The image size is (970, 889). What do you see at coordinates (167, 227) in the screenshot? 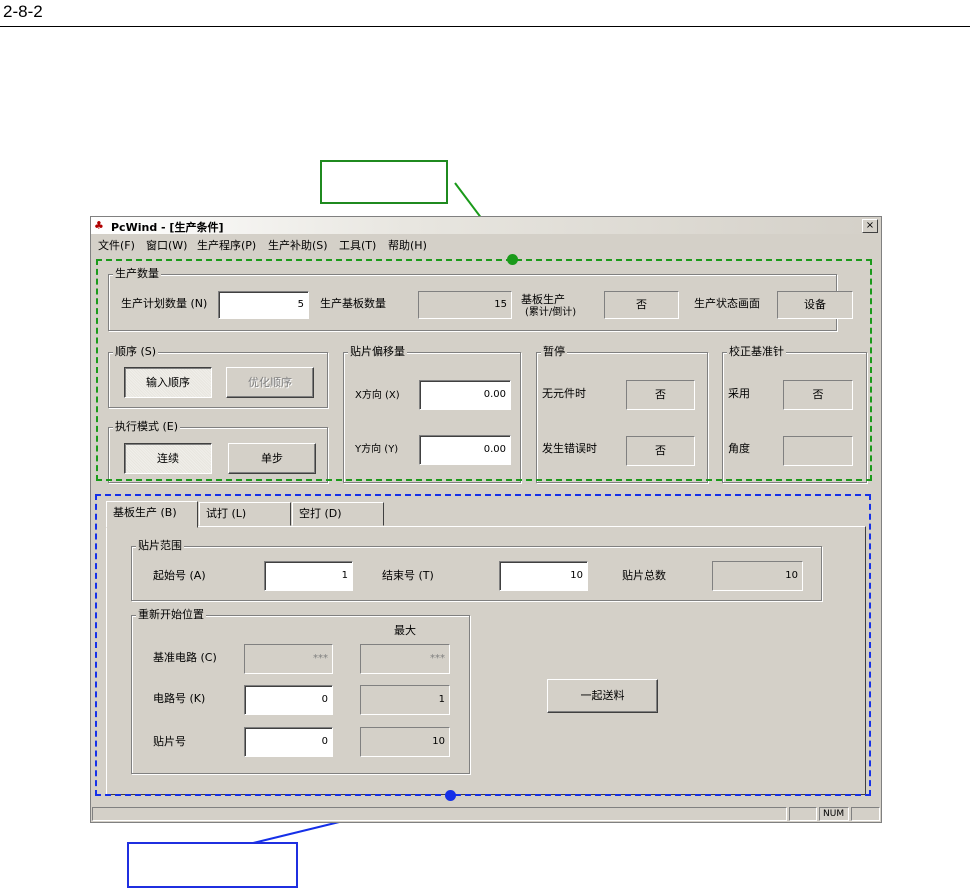
I see `window-title: PcWind - [生产条件]` at bounding box center [167, 227].